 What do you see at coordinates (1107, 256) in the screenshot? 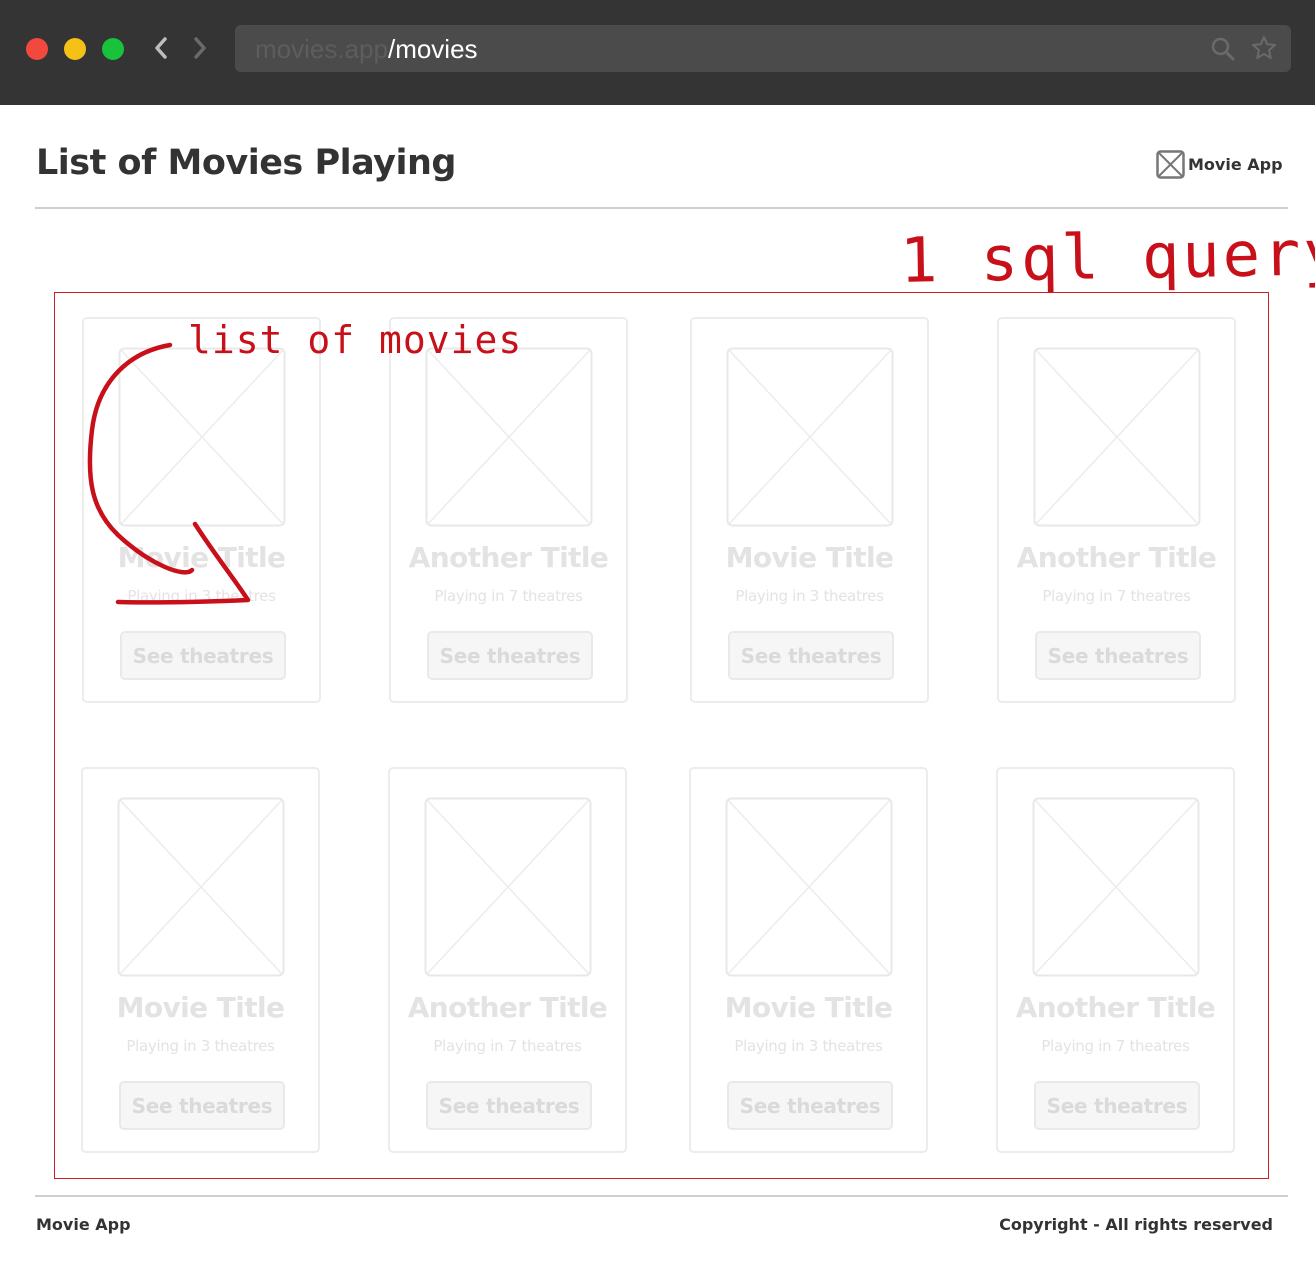
I see `sql-query-note: 1 sql query` at bounding box center [1107, 256].